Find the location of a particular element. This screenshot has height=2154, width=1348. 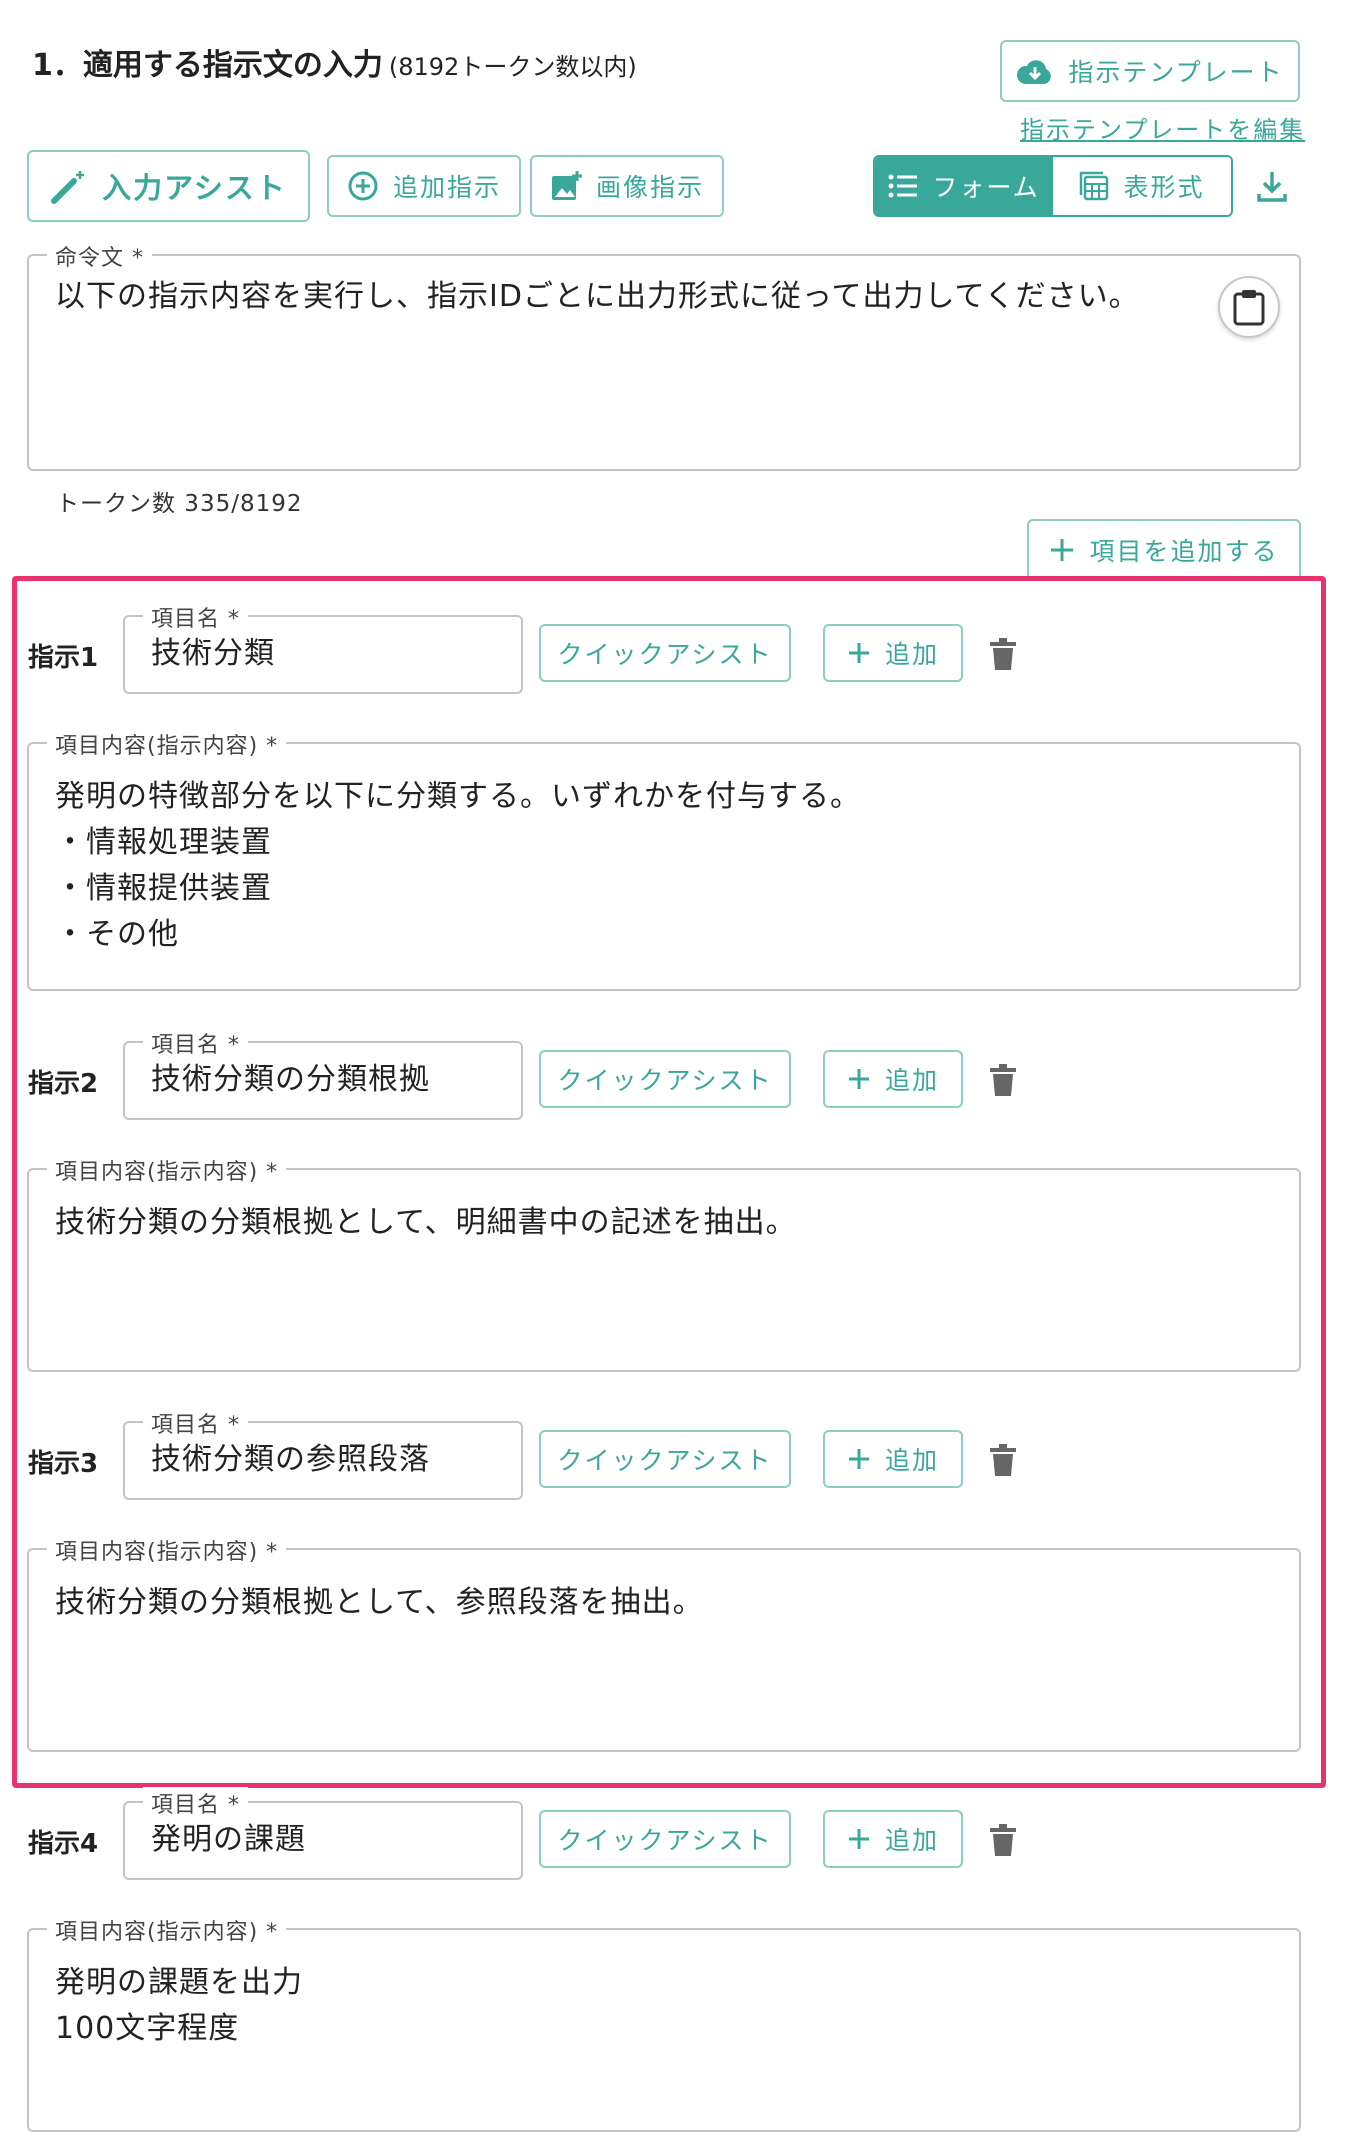

instruction-label: 指示2 is located at coordinates (63, 1084).